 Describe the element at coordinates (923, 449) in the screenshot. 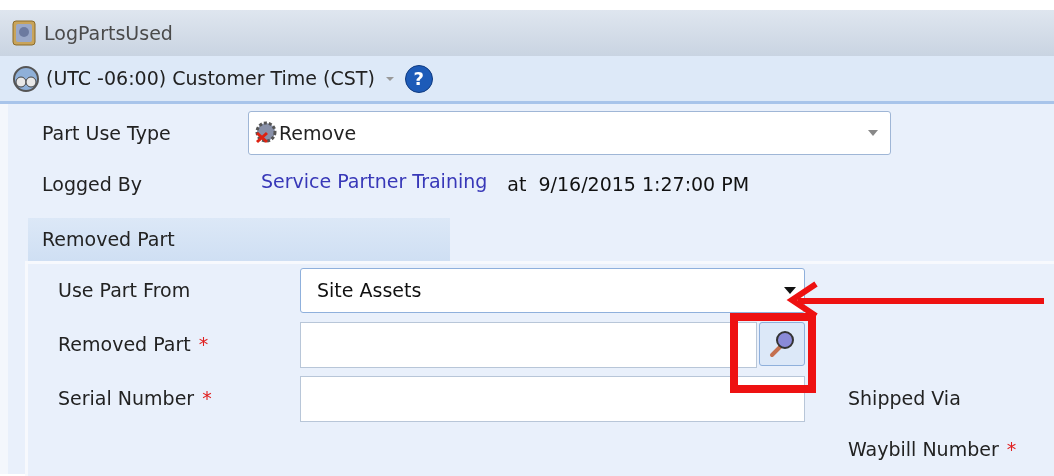

I see `field-label: Waybill Number` at that location.